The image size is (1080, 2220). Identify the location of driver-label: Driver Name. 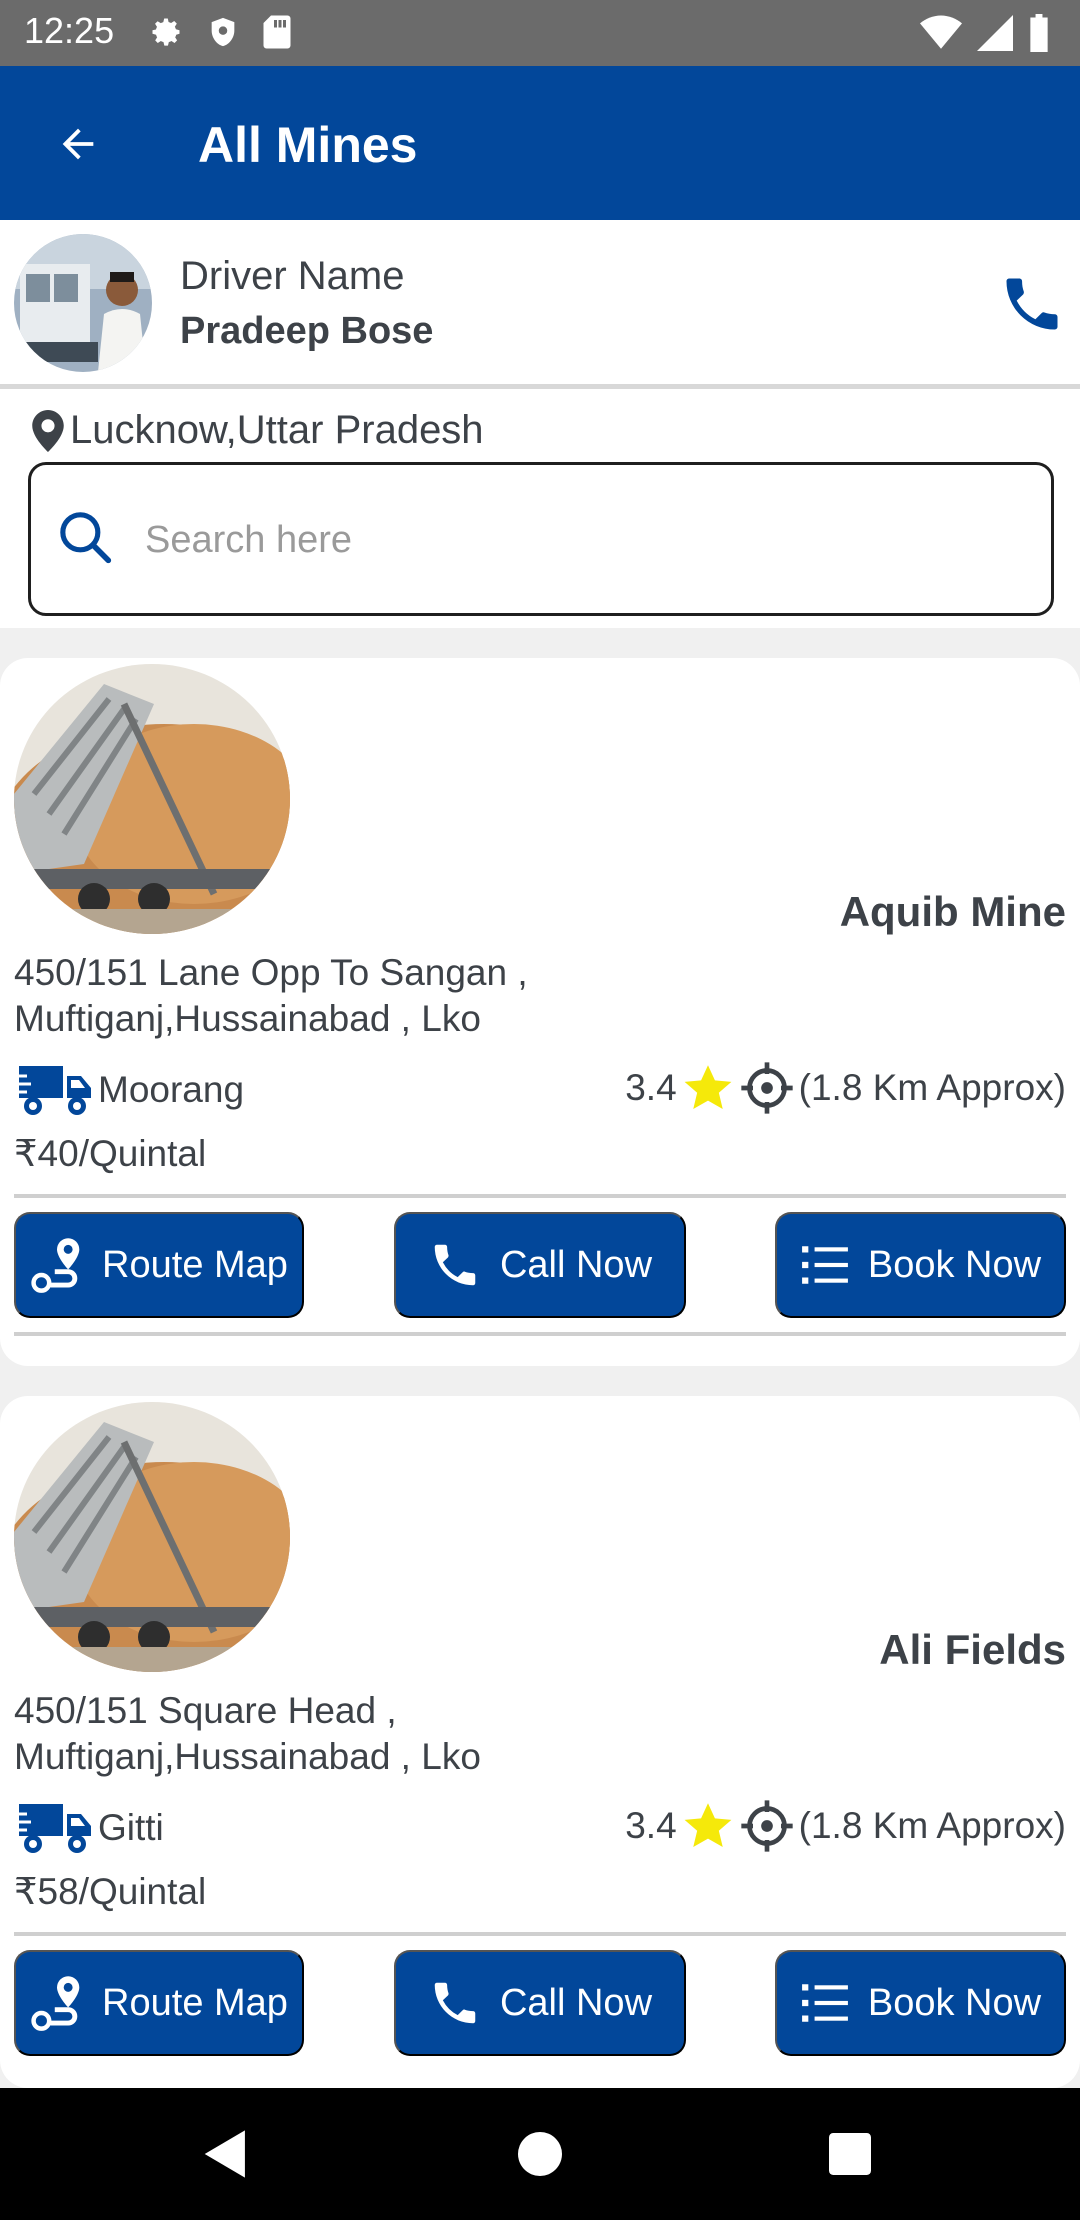
(292, 276).